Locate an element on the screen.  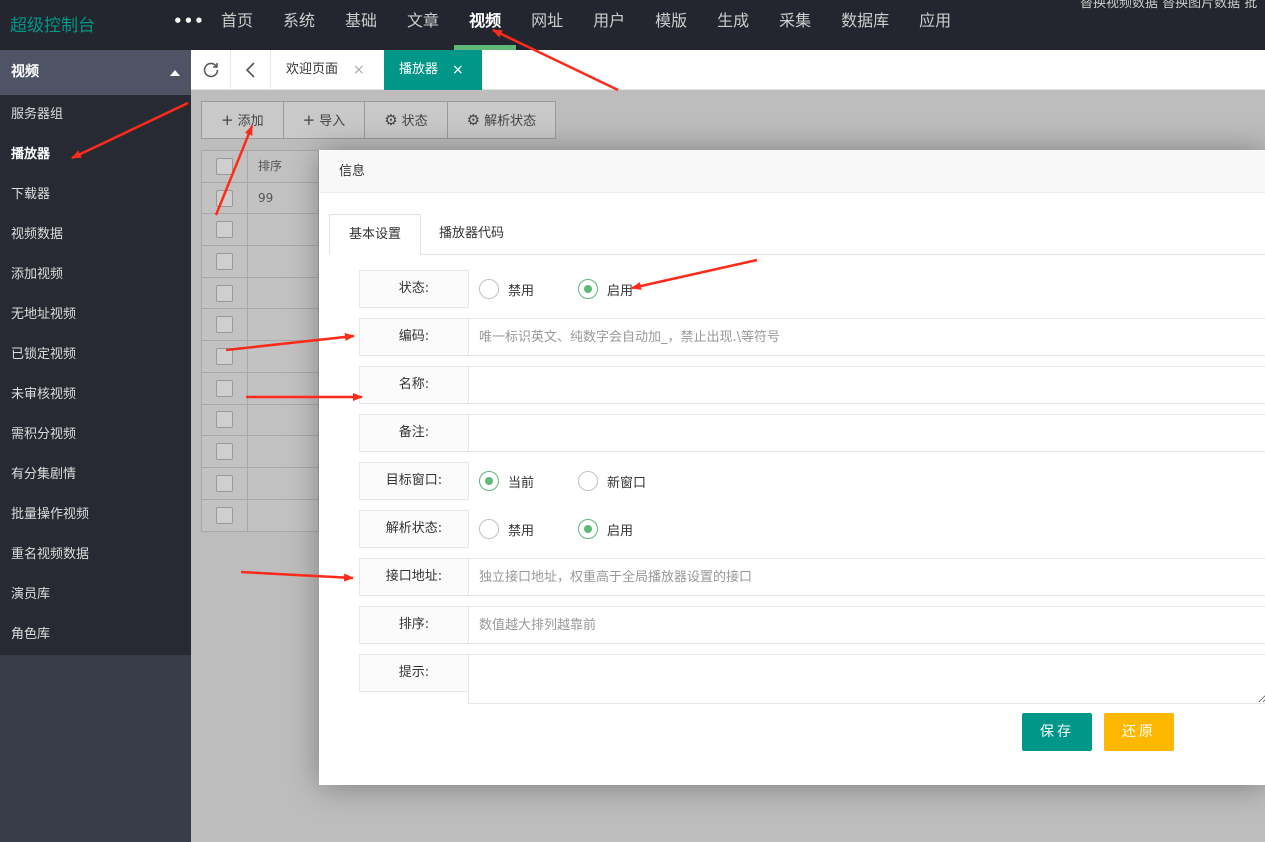
top-nav-apps: 应用 is located at coordinates (935, 25).